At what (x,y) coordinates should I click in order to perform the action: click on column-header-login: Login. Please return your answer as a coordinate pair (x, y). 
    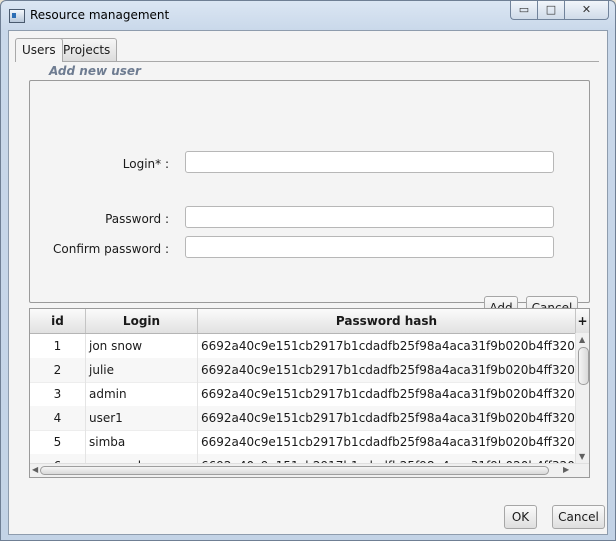
    Looking at the image, I should click on (142, 321).